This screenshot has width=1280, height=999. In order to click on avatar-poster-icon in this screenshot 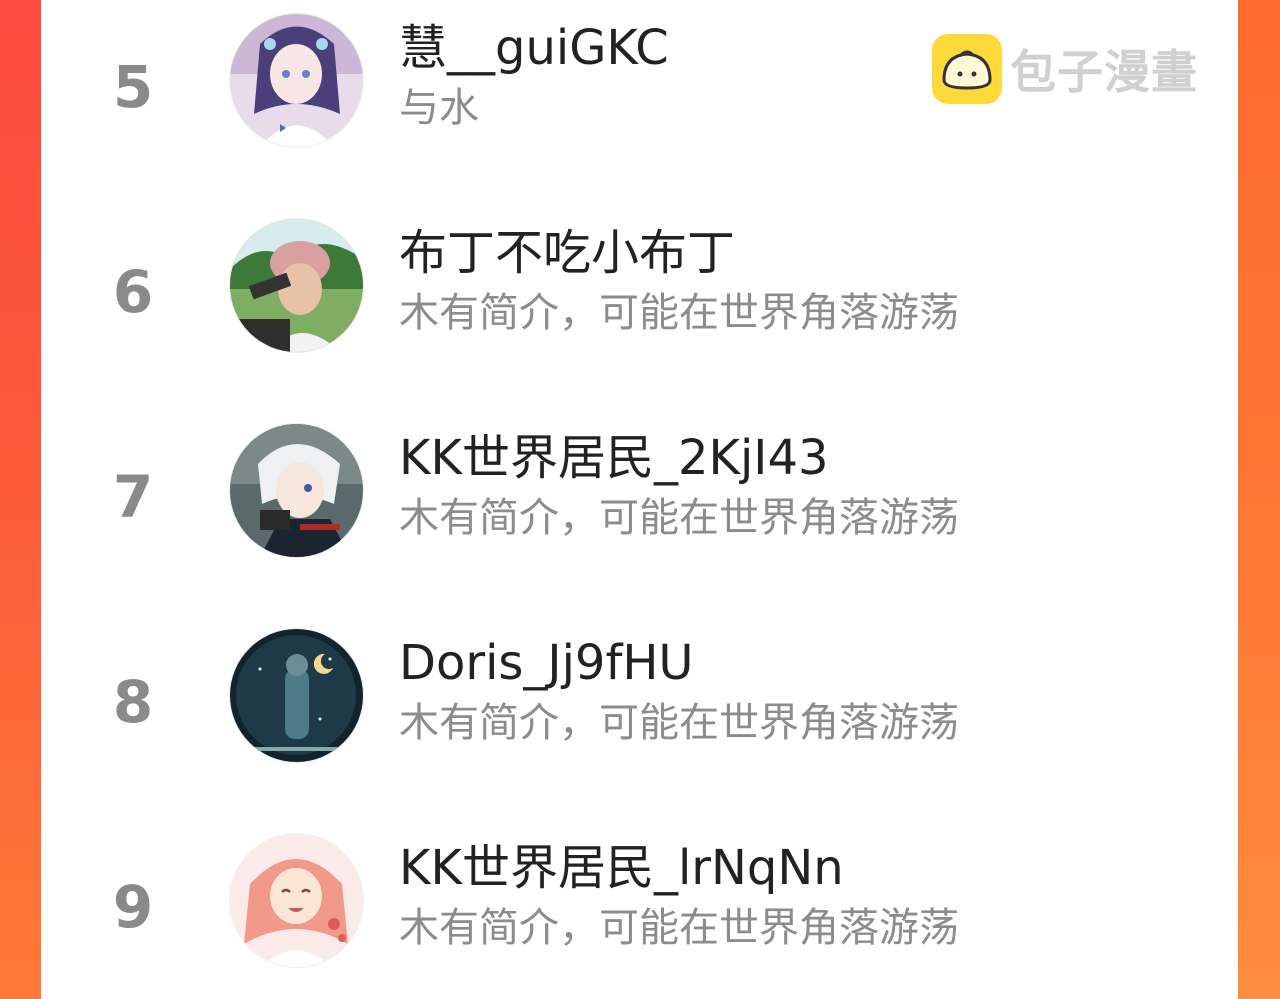, I will do `click(296, 695)`.